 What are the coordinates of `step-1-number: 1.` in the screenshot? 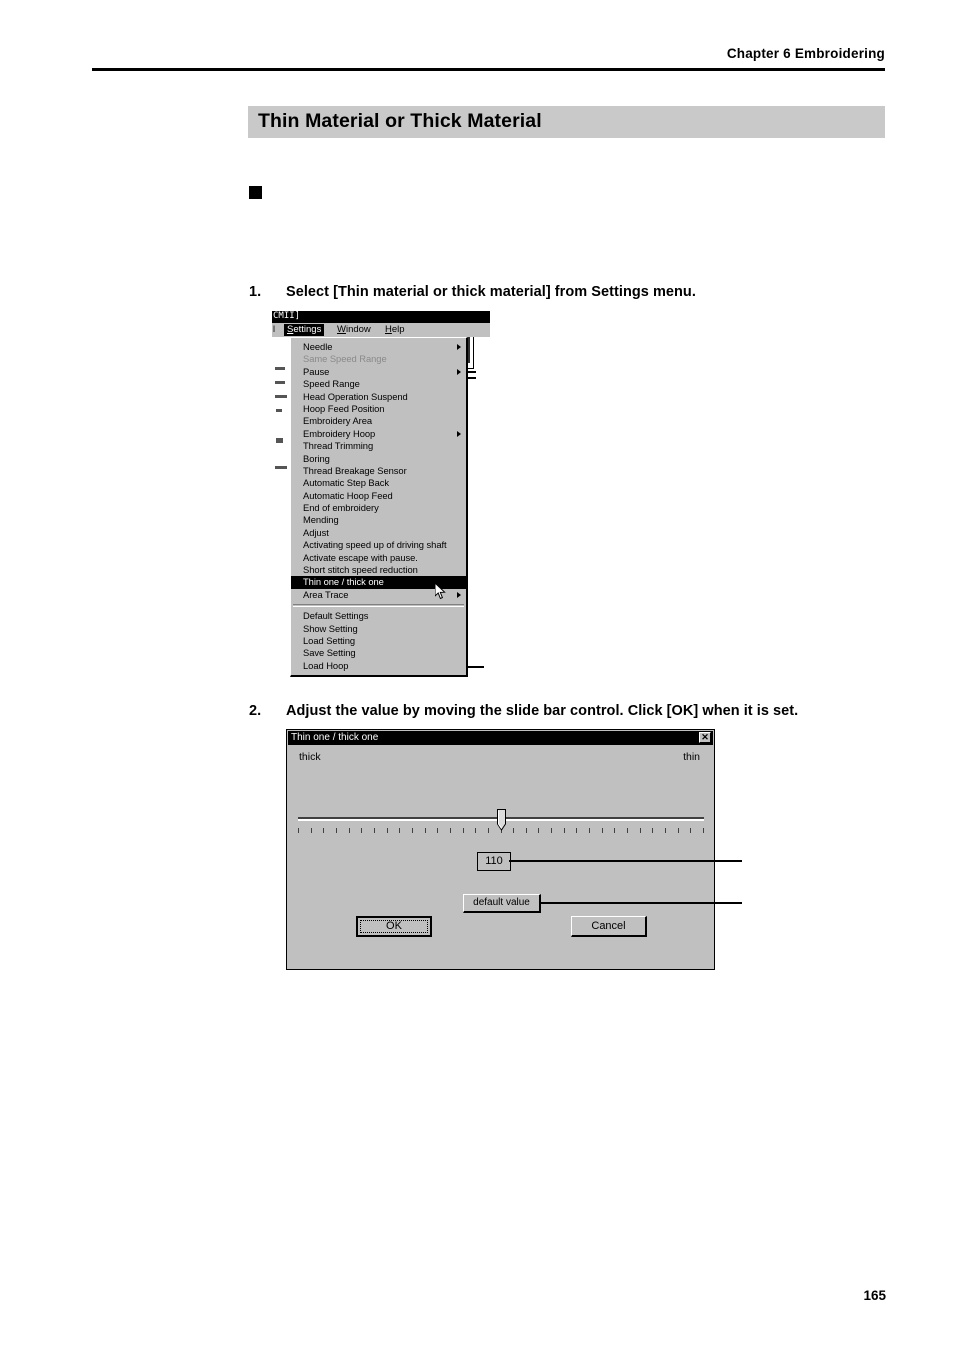 It's located at (255, 292).